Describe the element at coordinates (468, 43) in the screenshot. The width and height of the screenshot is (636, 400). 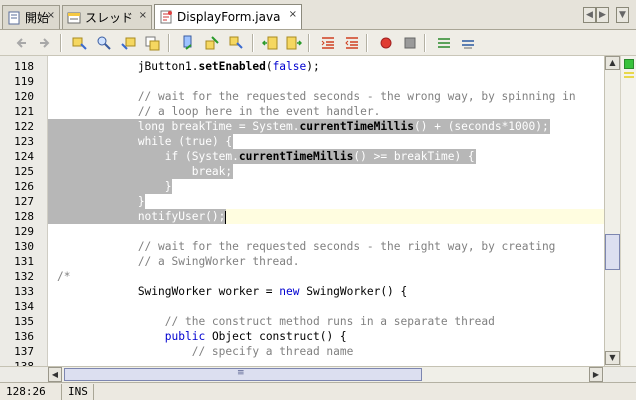
I see `diff-icon` at that location.